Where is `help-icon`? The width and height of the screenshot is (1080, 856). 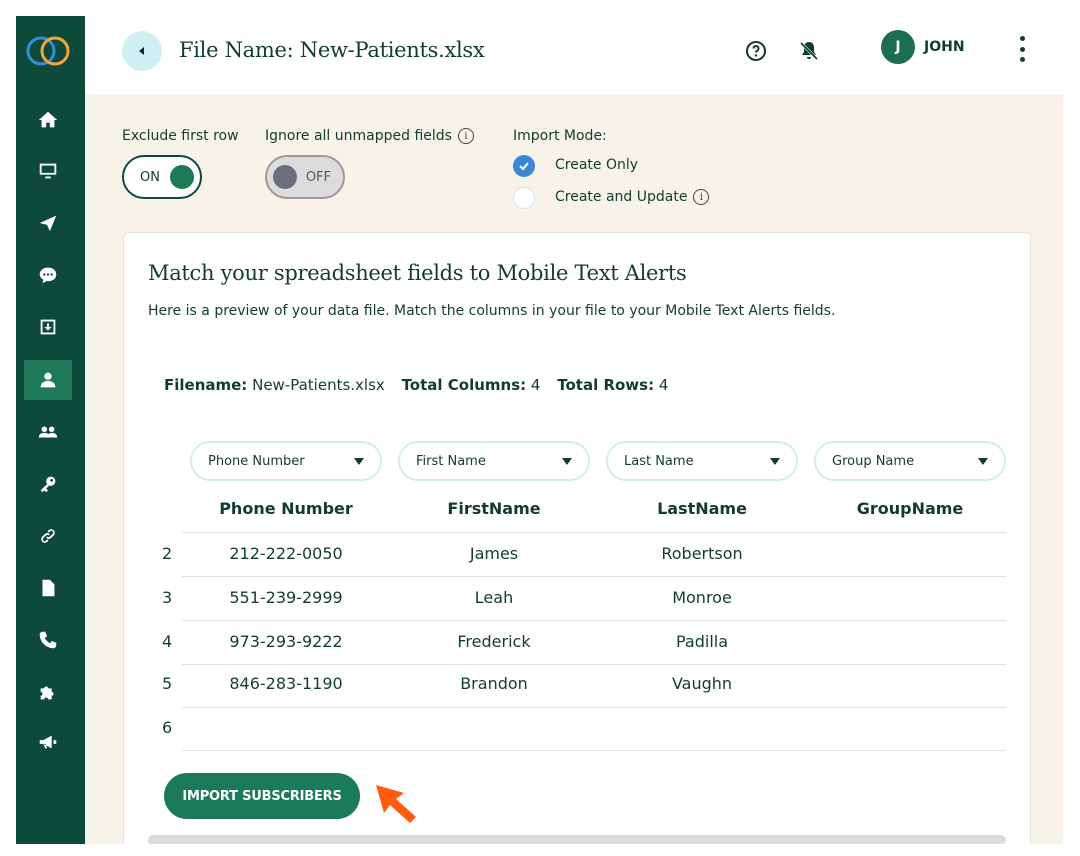
help-icon is located at coordinates (756, 51).